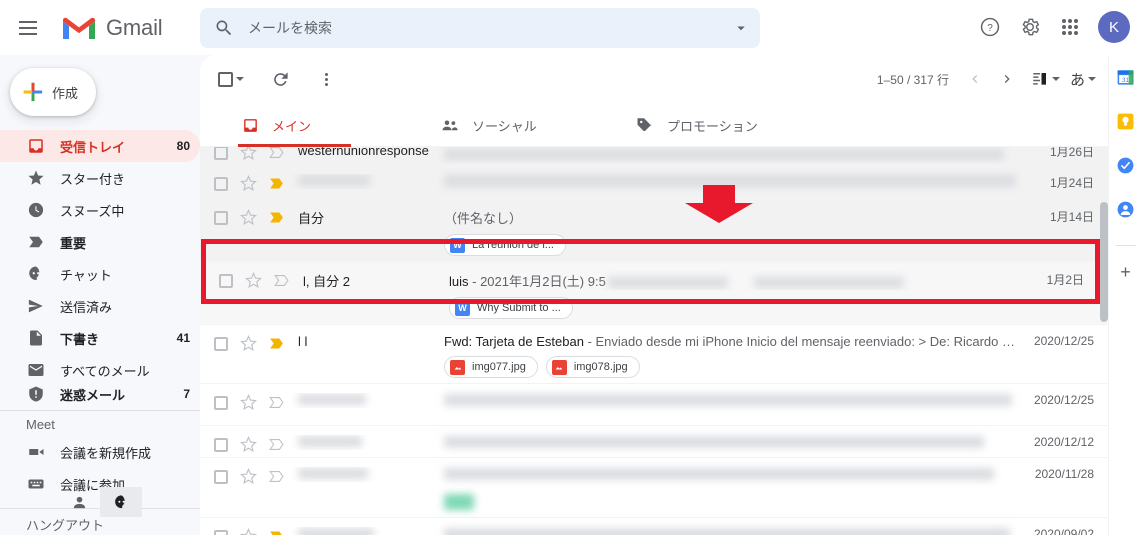 This screenshot has height=535, width=1142. What do you see at coordinates (1007, 79) in the screenshot?
I see `next-page-button` at bounding box center [1007, 79].